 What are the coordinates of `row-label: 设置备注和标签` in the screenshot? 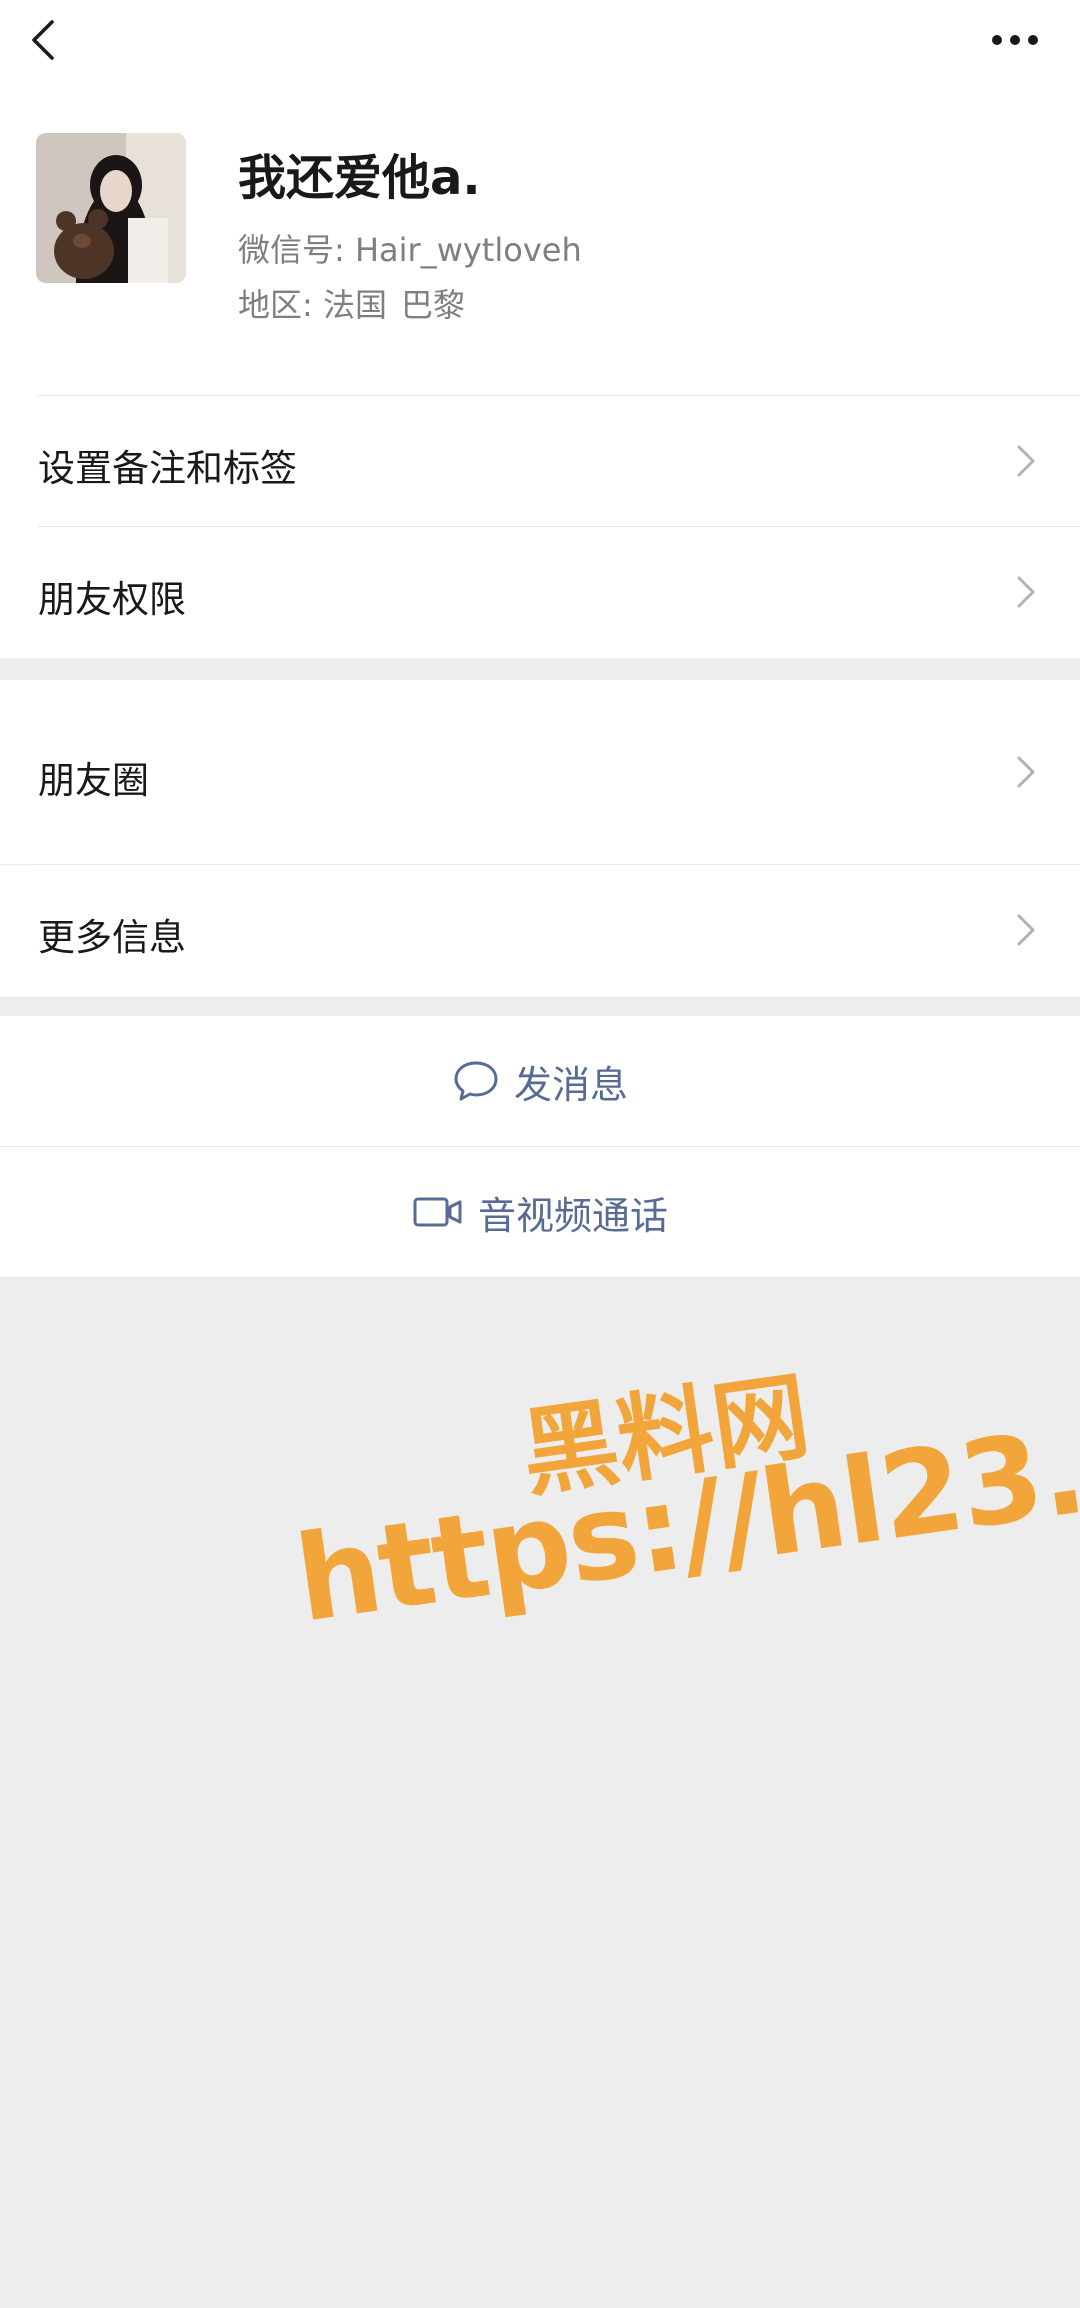 It's located at (167, 468).